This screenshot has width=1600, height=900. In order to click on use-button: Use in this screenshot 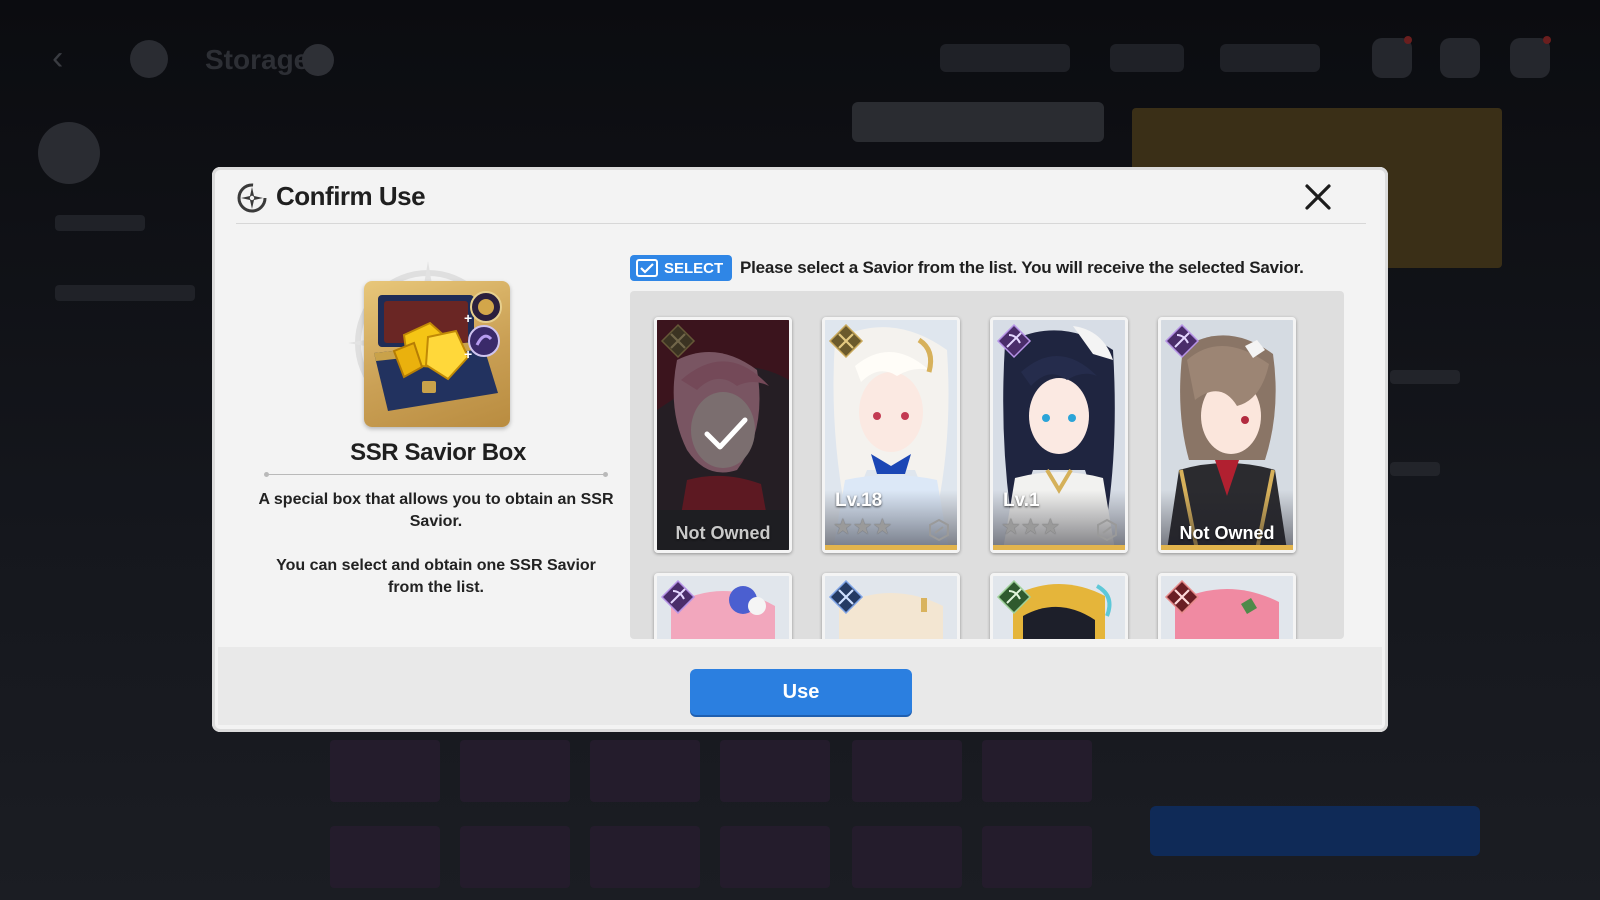, I will do `click(801, 692)`.